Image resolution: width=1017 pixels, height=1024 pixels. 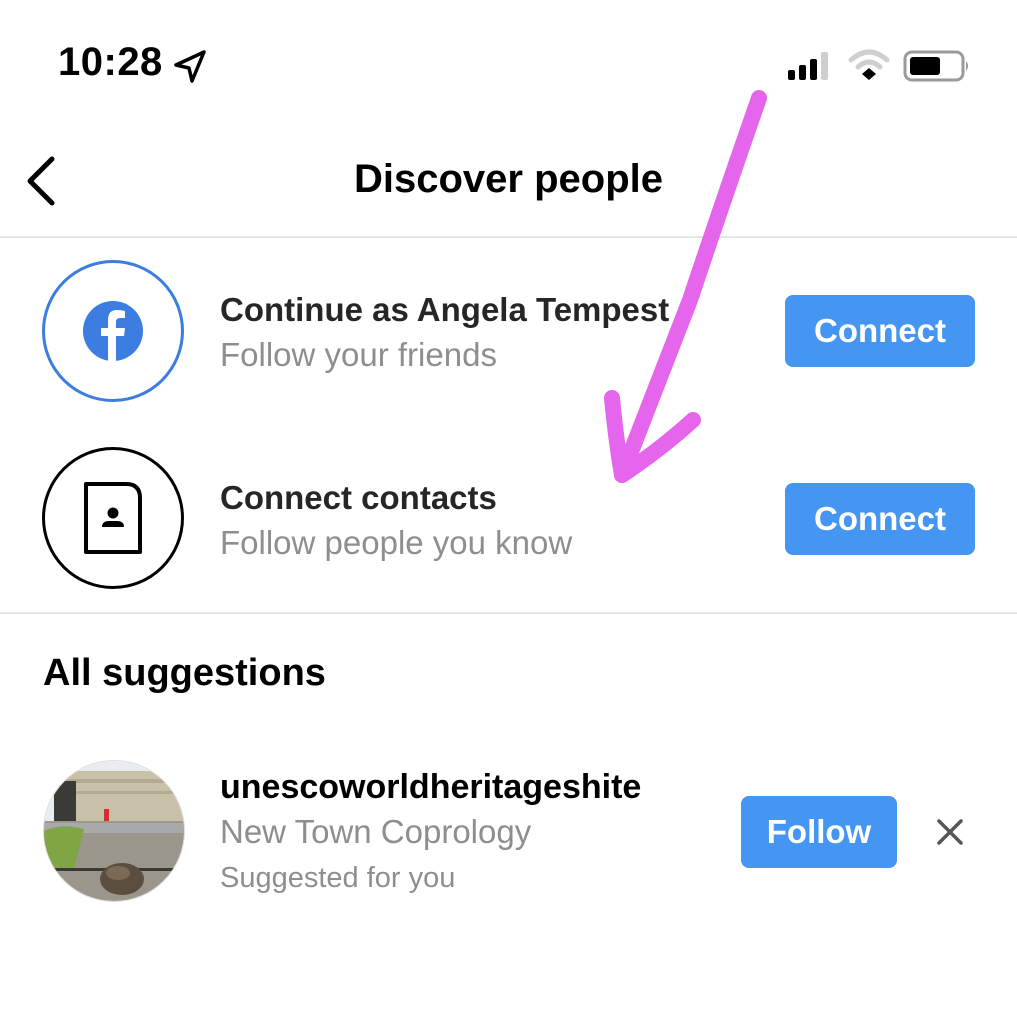 I want to click on contacts-row-subtitle: Follow people you know, so click(x=396, y=542).